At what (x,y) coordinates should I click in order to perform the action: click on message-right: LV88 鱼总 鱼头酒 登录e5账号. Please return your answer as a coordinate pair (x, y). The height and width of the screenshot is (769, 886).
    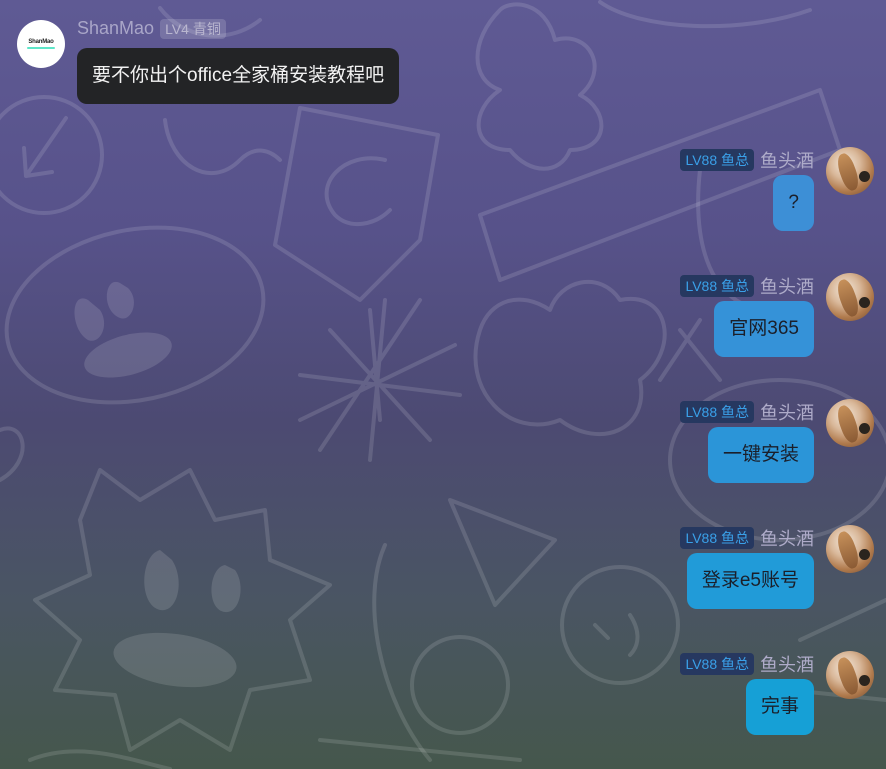
    Looking at the image, I should click on (724, 570).